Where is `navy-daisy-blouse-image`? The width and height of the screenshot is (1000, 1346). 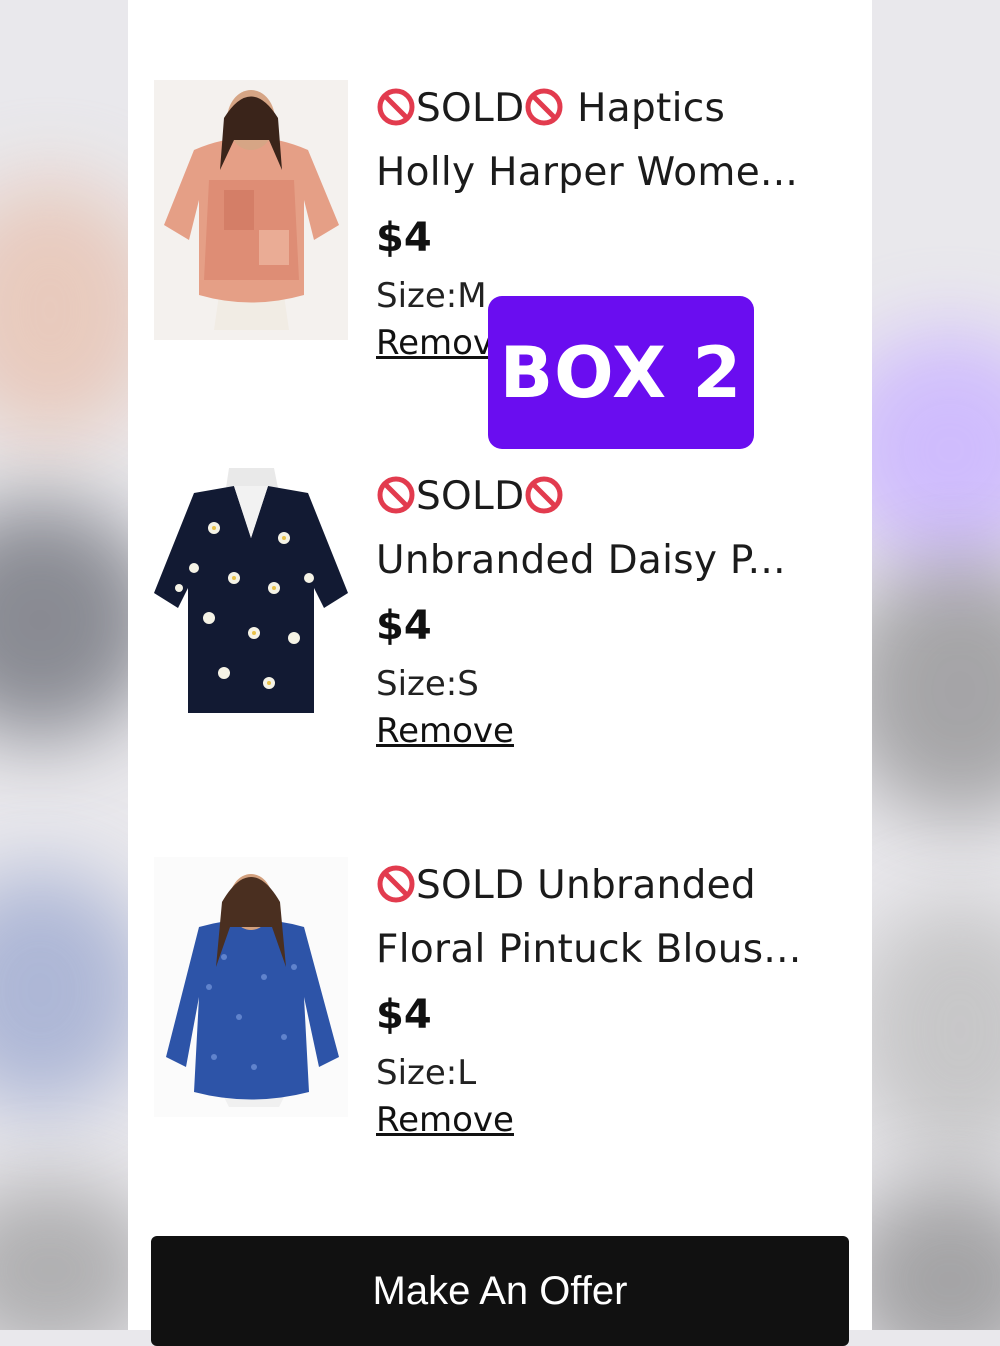
navy-daisy-blouse-image is located at coordinates (251, 598).